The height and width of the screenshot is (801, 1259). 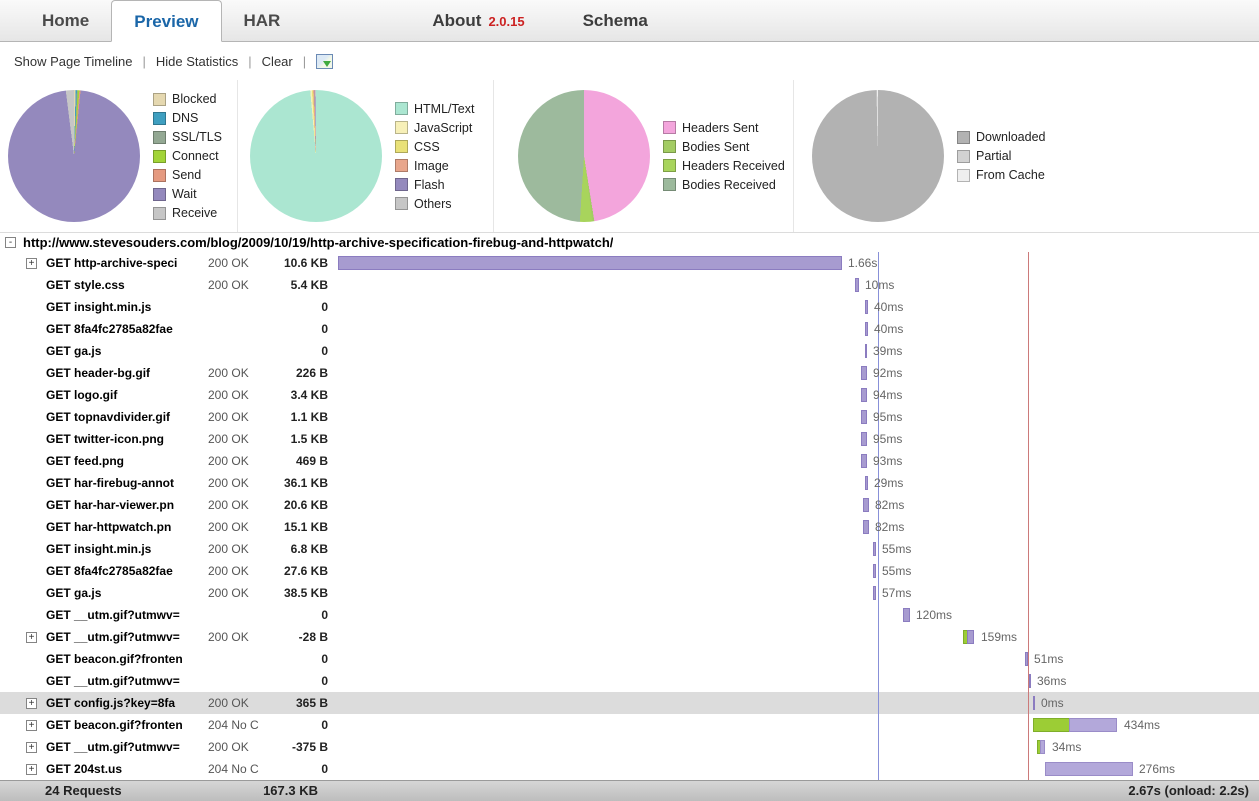 I want to click on legend: Downloaded Partial From Cache, so click(x=1001, y=156).